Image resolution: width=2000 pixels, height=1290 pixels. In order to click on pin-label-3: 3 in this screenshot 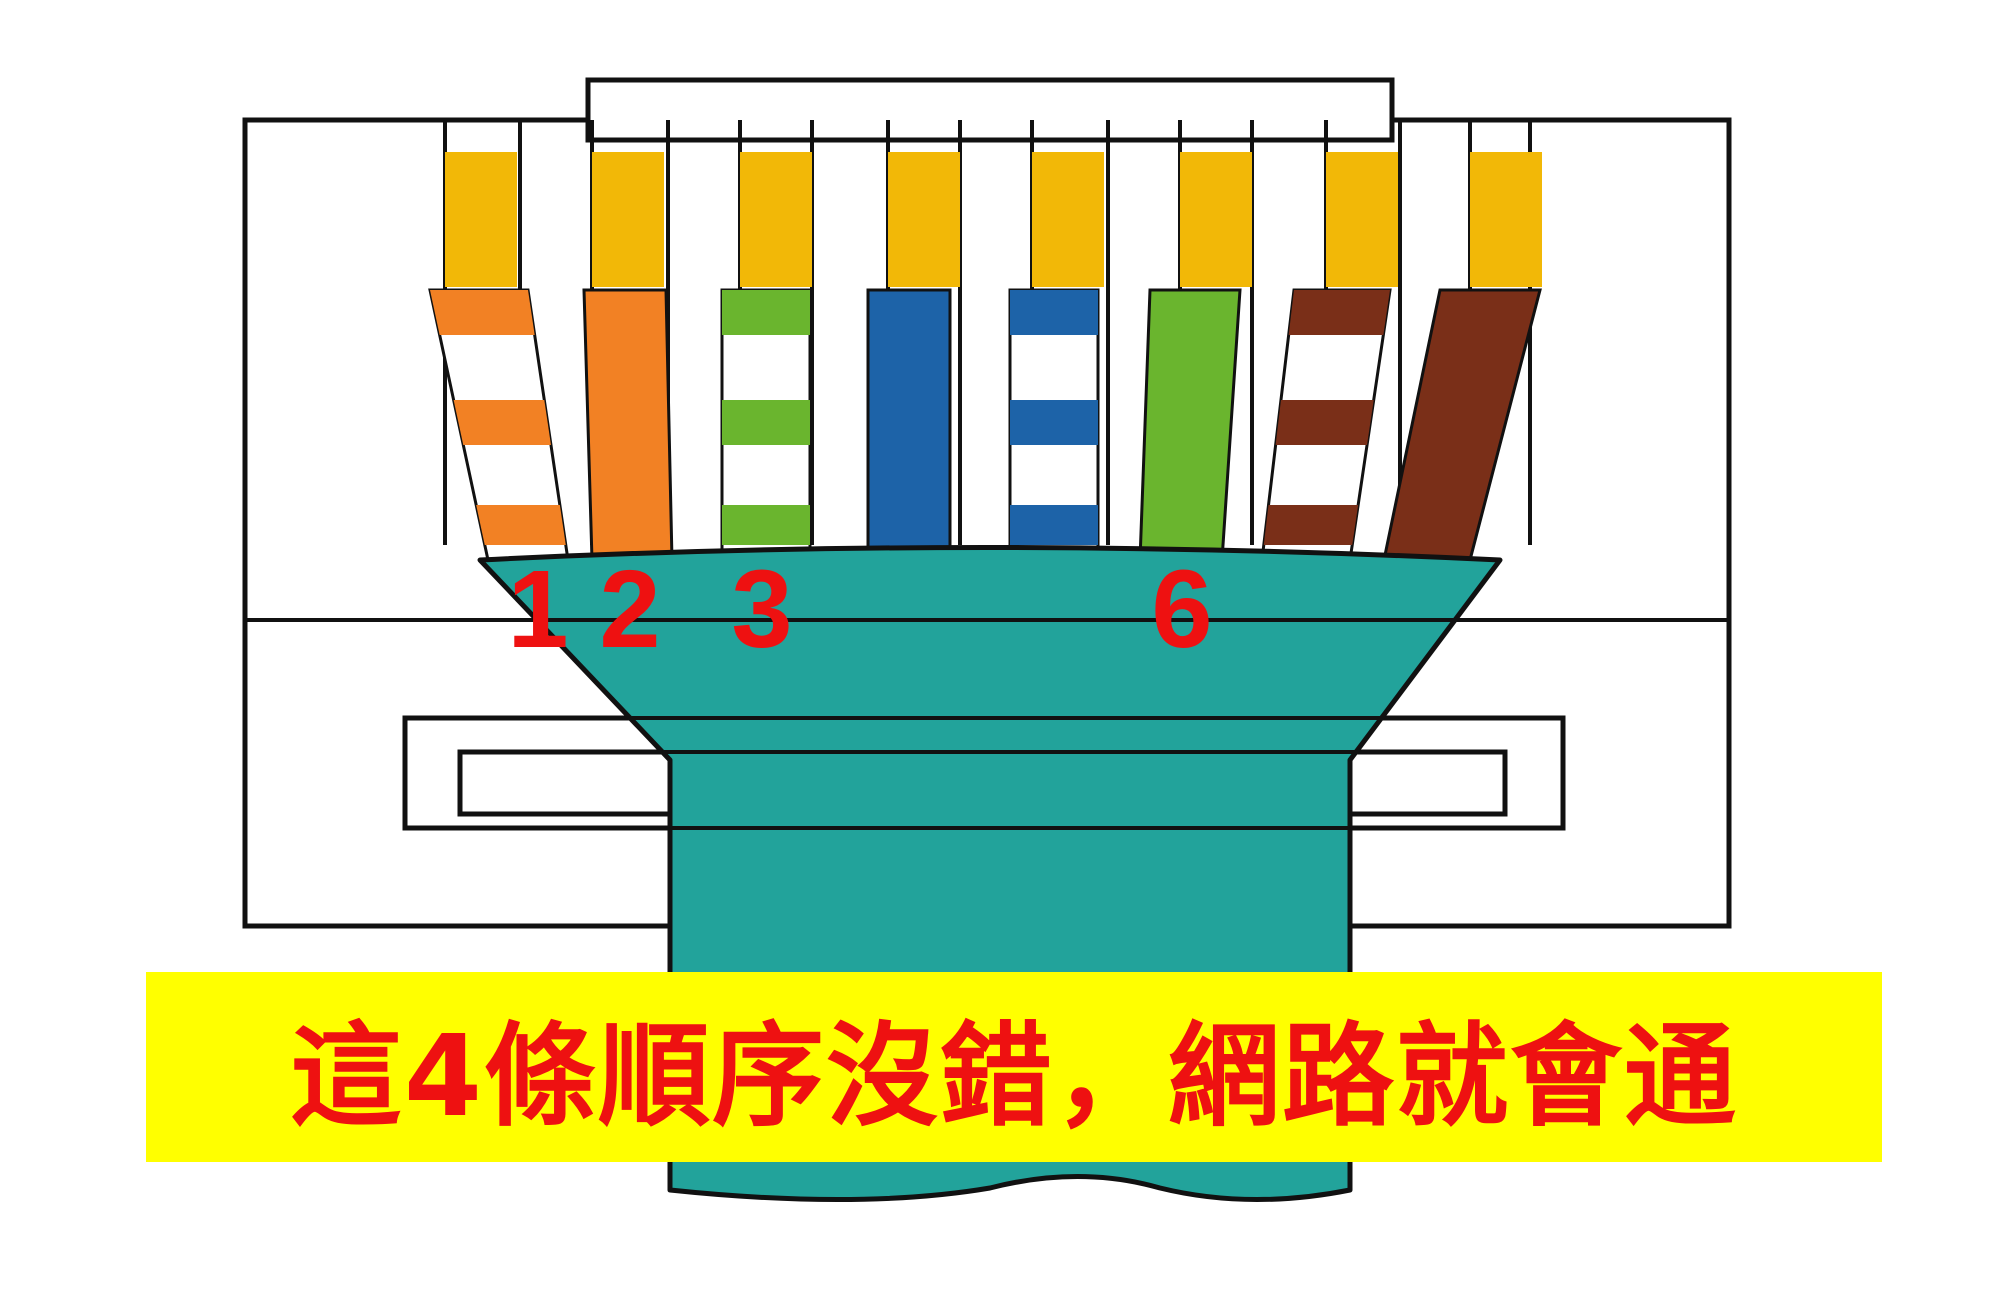, I will do `click(761, 609)`.